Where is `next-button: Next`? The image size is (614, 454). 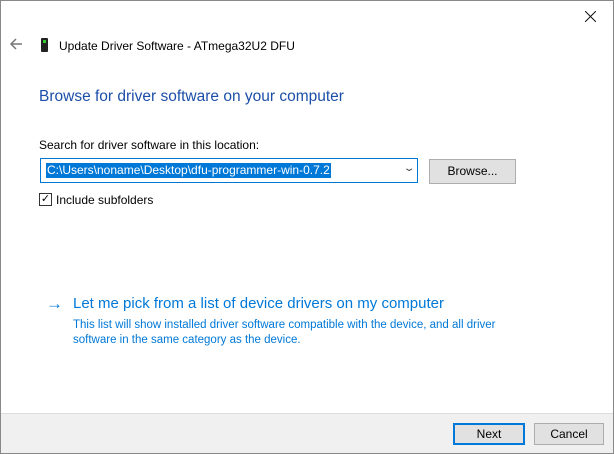
next-button: Next is located at coordinates (489, 434).